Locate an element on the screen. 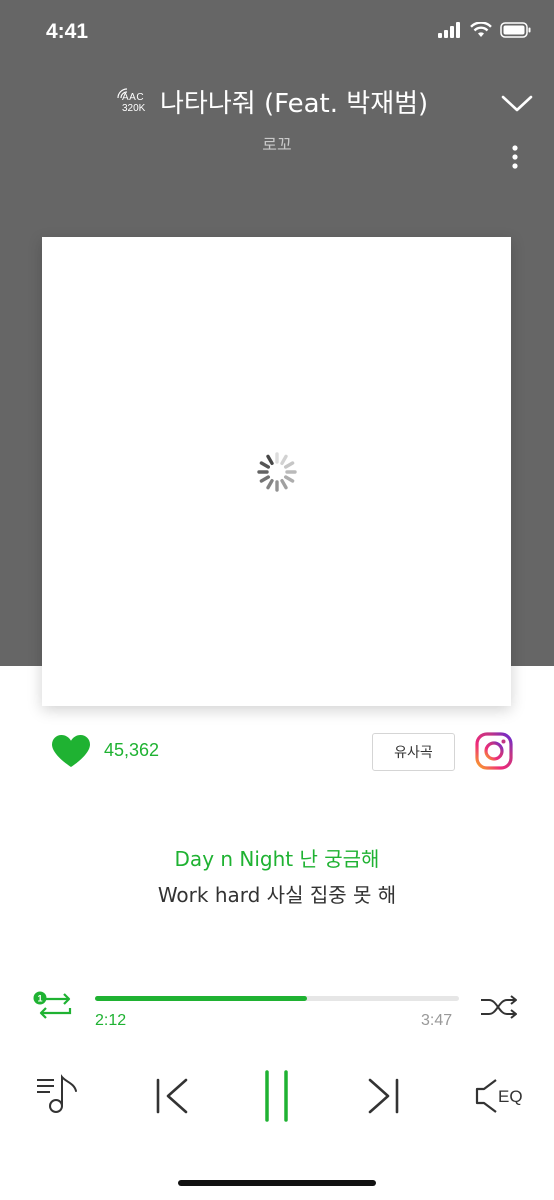 This screenshot has height=1200, width=554. more-vertical-icon is located at coordinates (515, 157).